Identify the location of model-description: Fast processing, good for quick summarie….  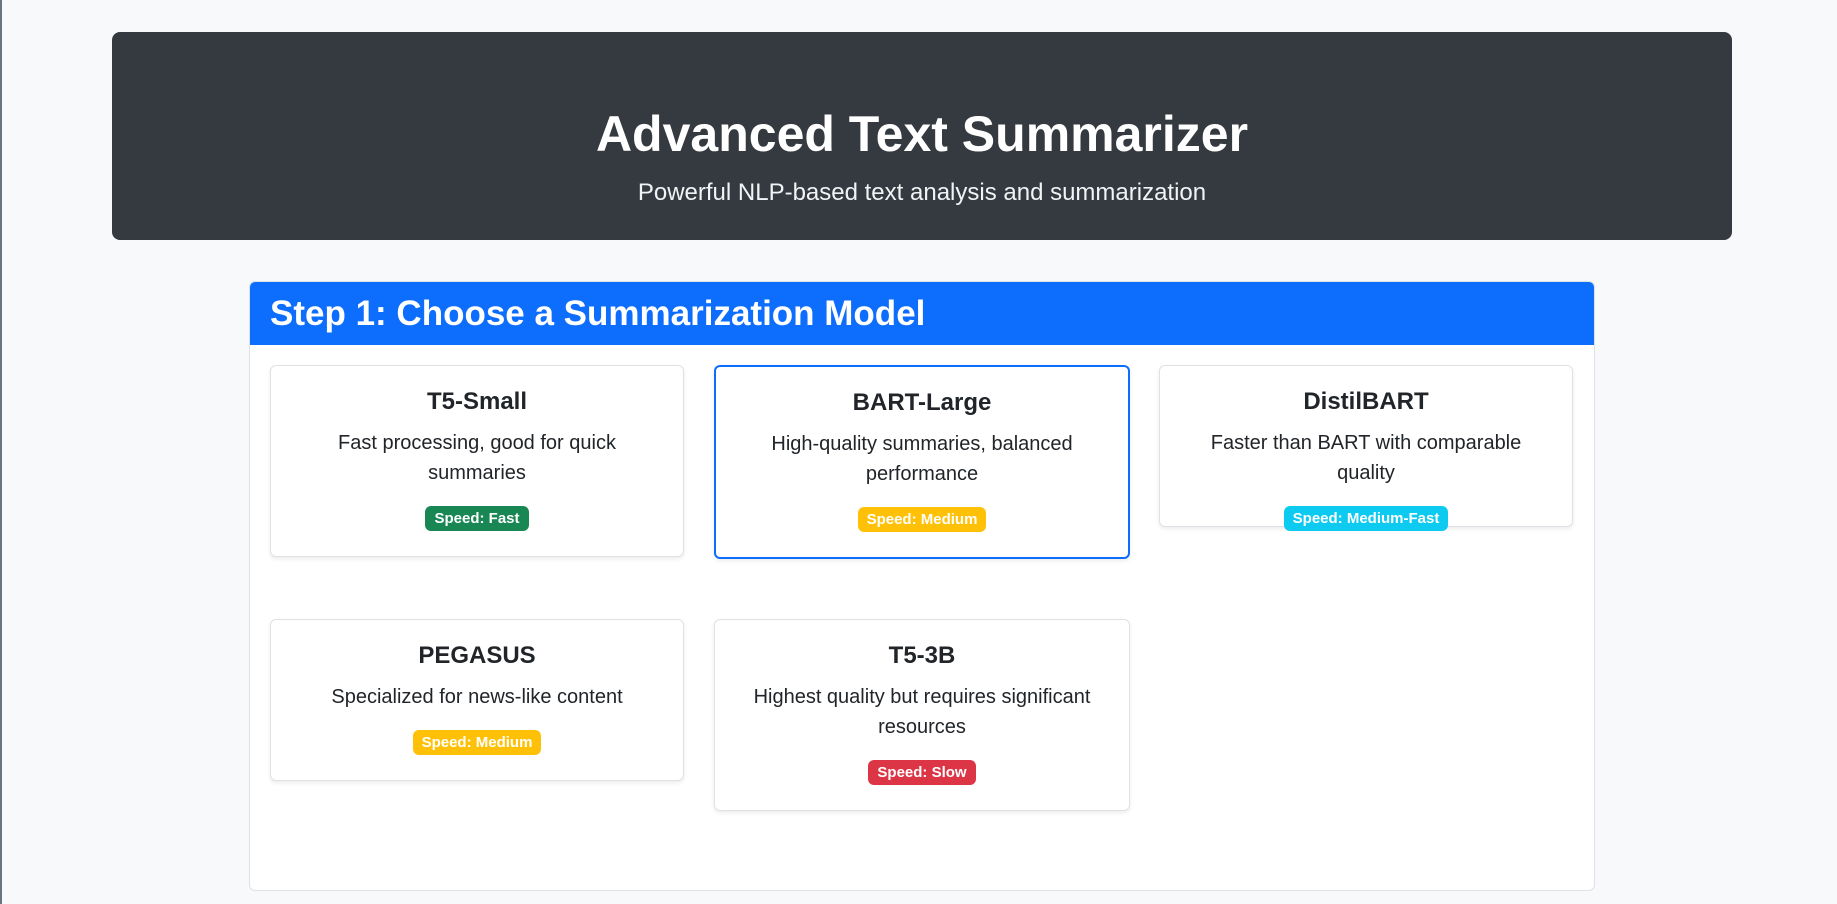
(477, 458).